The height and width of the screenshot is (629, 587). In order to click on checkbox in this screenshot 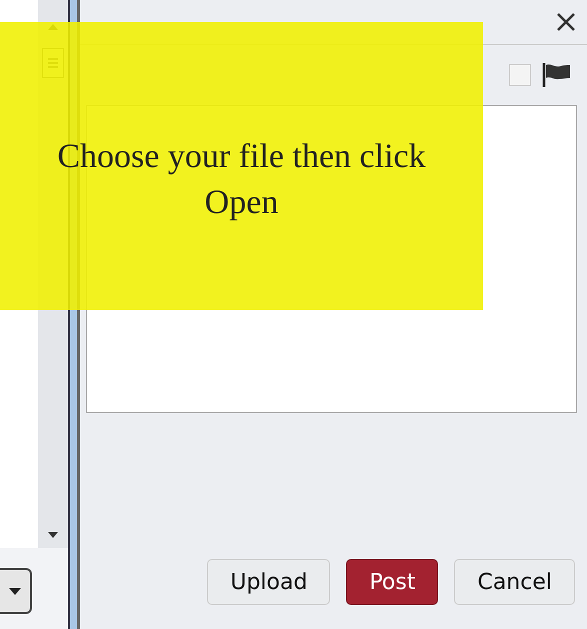, I will do `click(520, 75)`.